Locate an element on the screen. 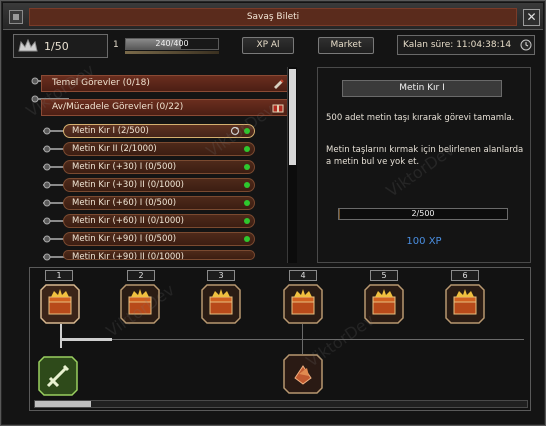 The width and height of the screenshot is (546, 426). quest-list-scroll-thumb is located at coordinates (292, 117).